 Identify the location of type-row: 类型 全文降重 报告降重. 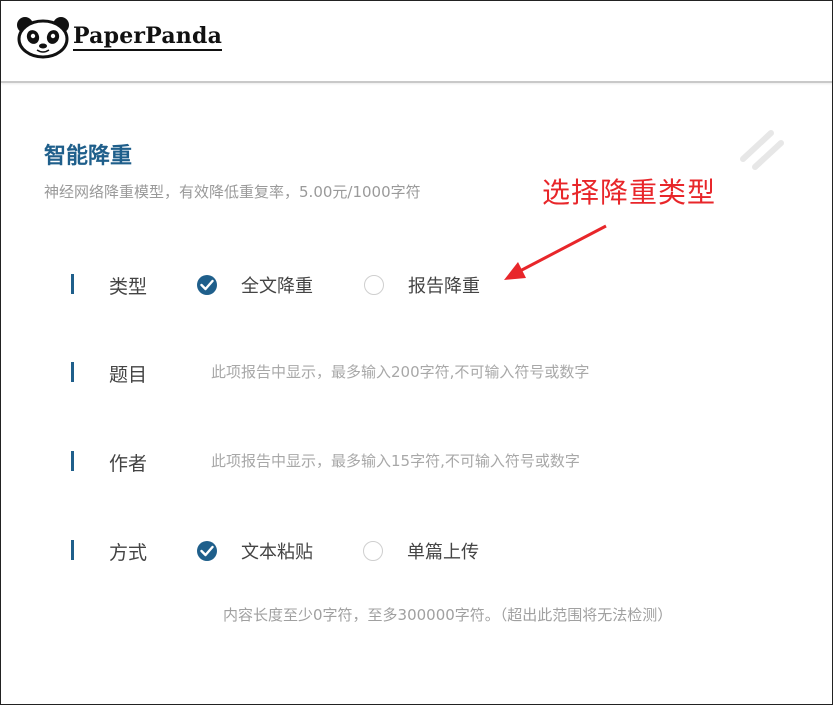
(441, 285).